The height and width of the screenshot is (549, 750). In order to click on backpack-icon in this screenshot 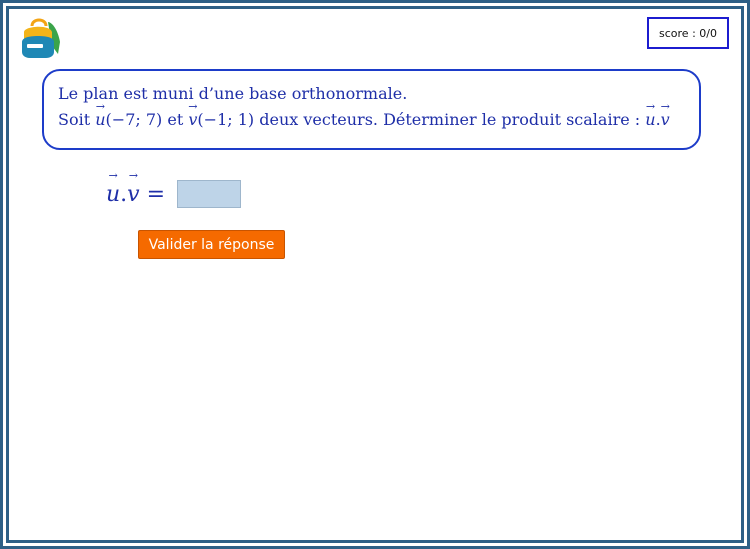, I will do `click(41, 38)`.